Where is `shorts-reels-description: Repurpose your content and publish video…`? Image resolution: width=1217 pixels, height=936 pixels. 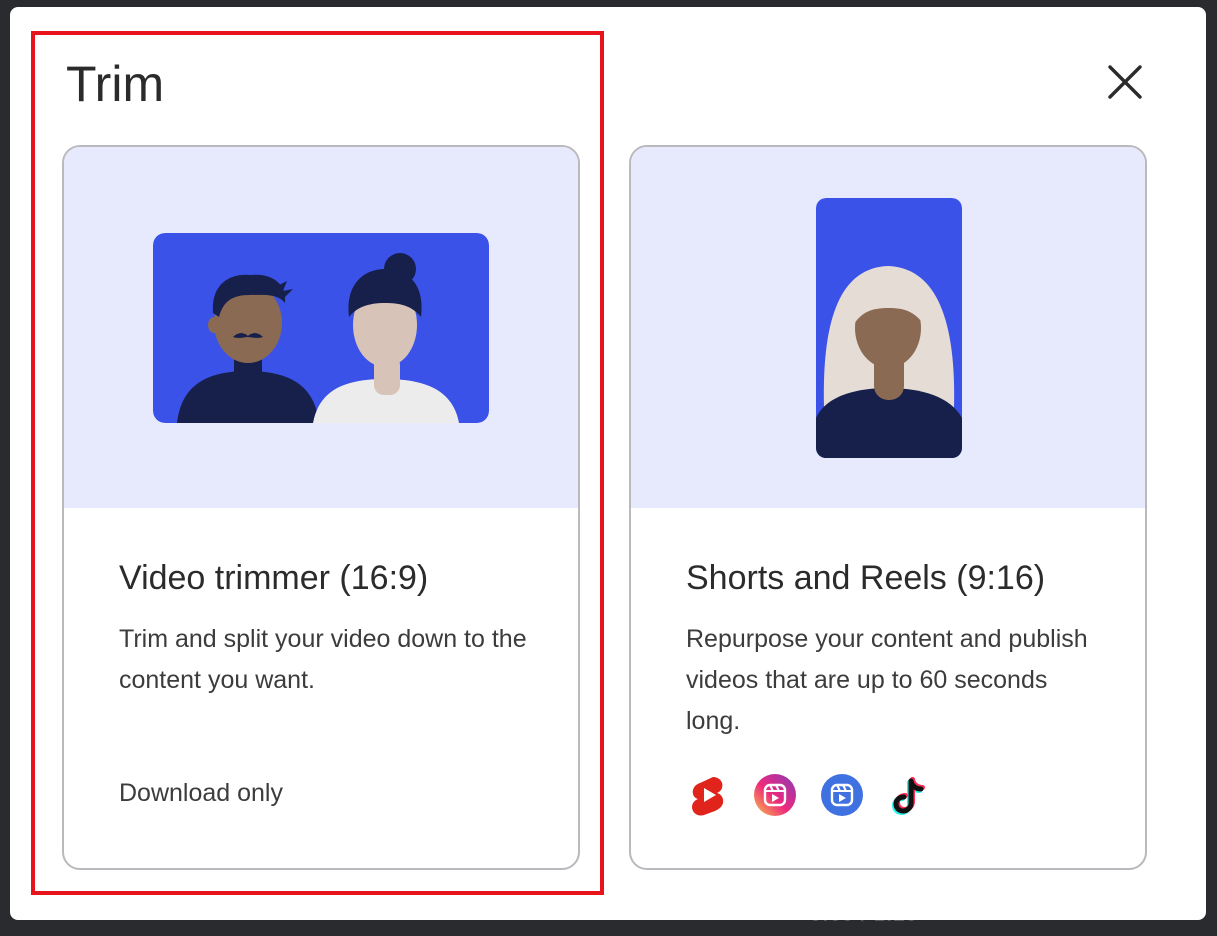 shorts-reels-description: Repurpose your content and publish video… is located at coordinates (887, 680).